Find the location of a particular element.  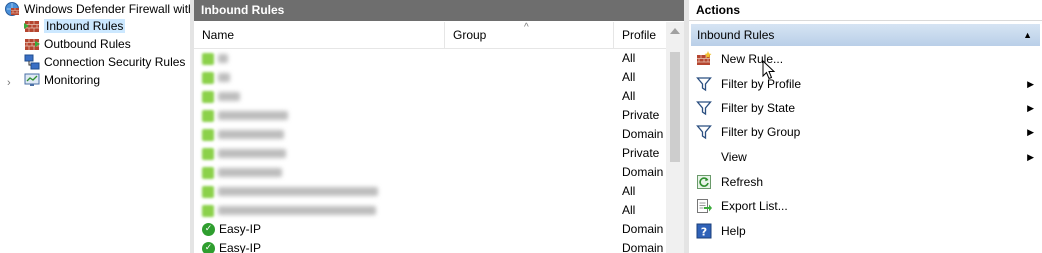

firewall-root-icon is located at coordinates (12, 9).